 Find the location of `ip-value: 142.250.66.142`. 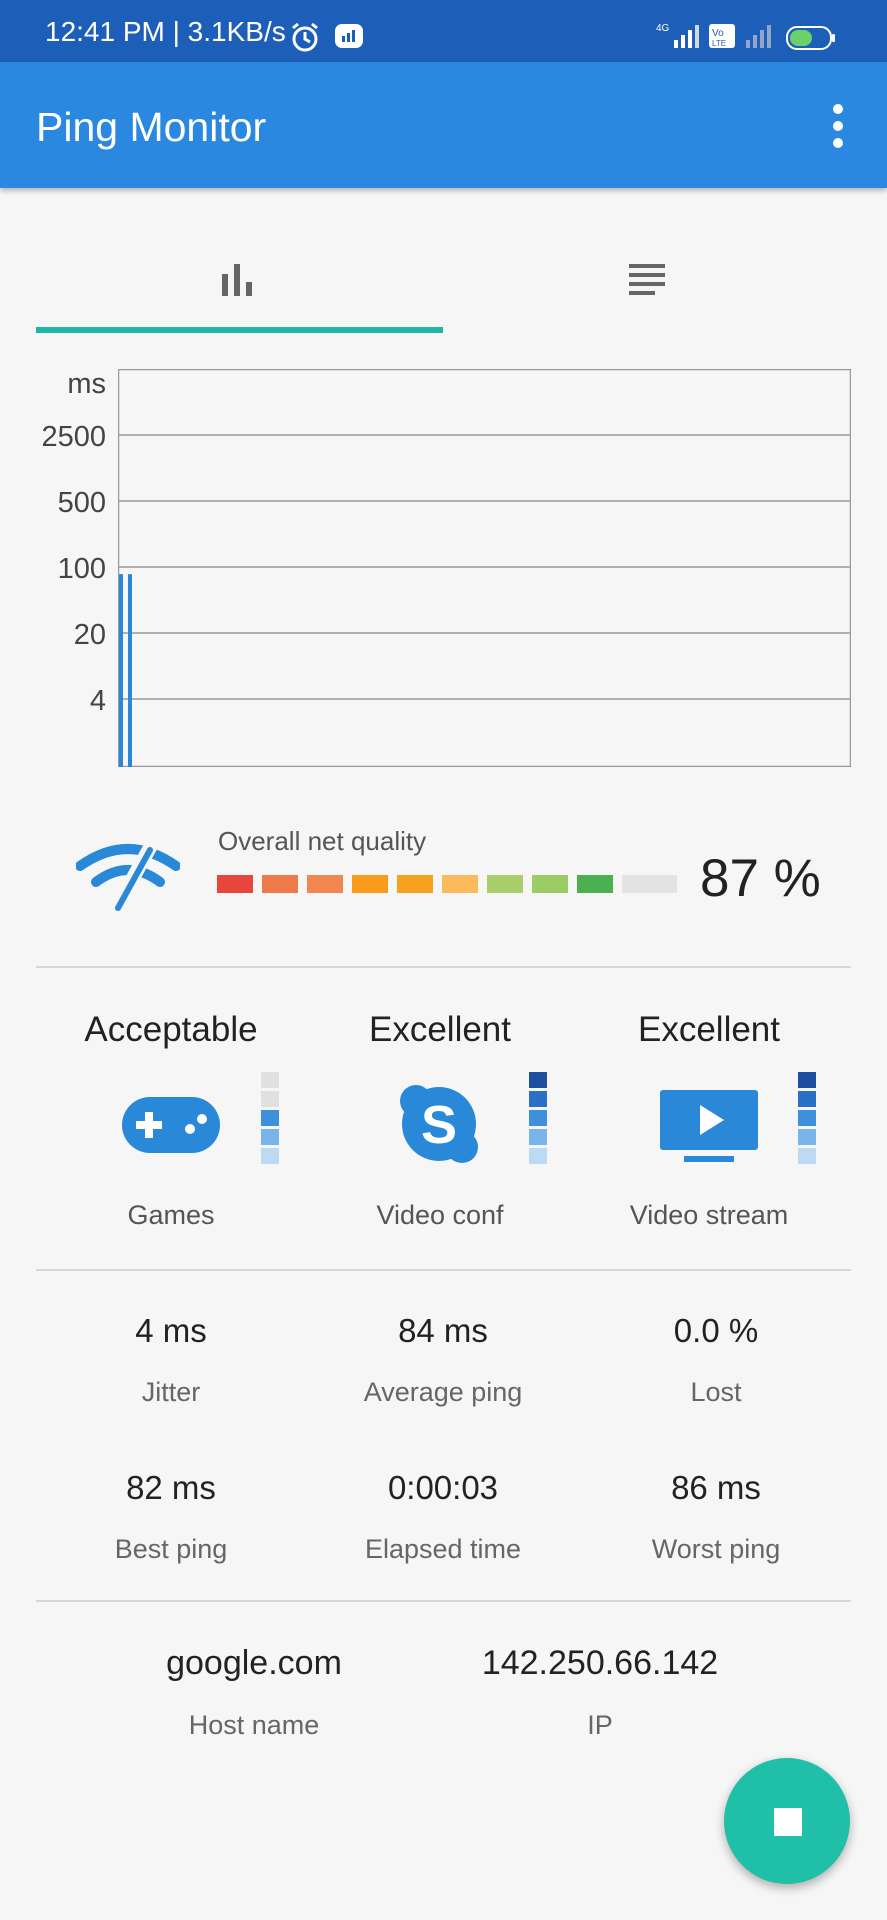

ip-value: 142.250.66.142 is located at coordinates (600, 1663).